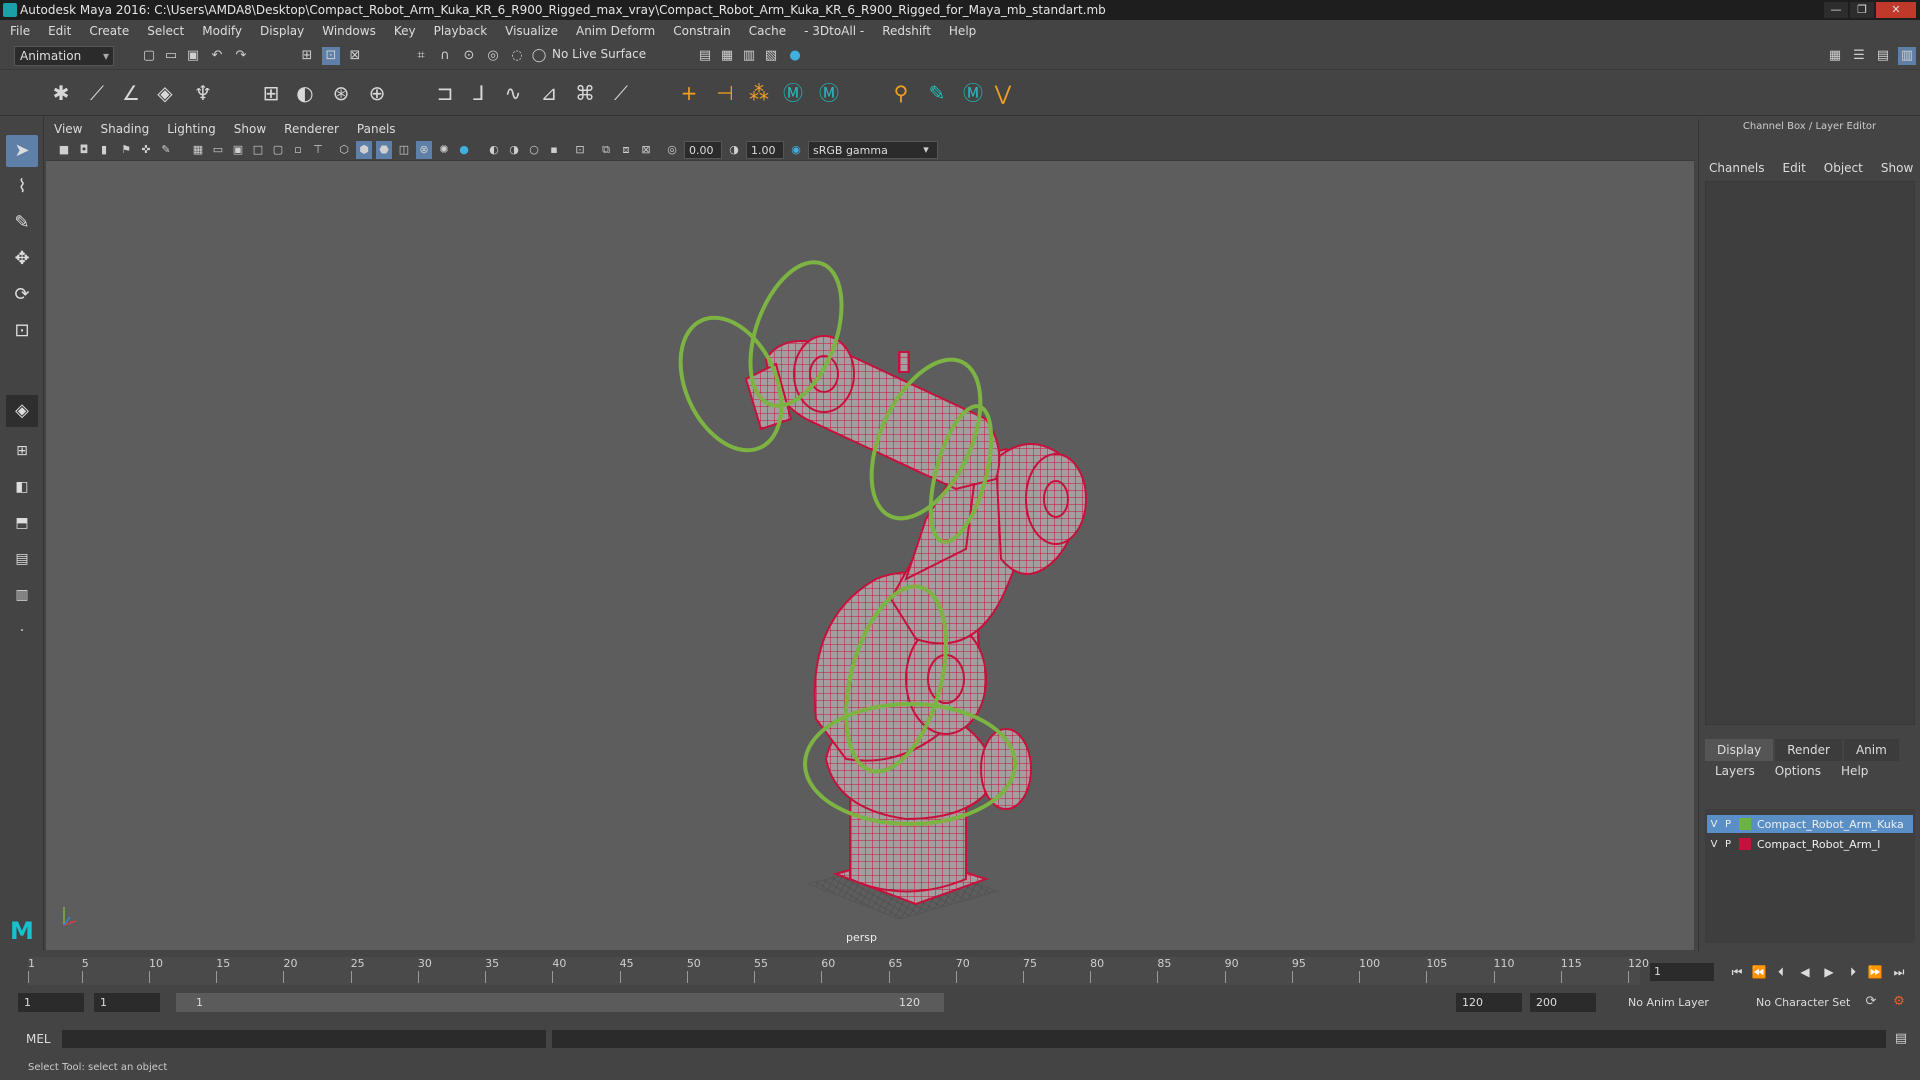 This screenshot has height=1080, width=1920. Describe the element at coordinates (1829, 972) in the screenshot. I see `play-forwards-icon: ▶` at that location.